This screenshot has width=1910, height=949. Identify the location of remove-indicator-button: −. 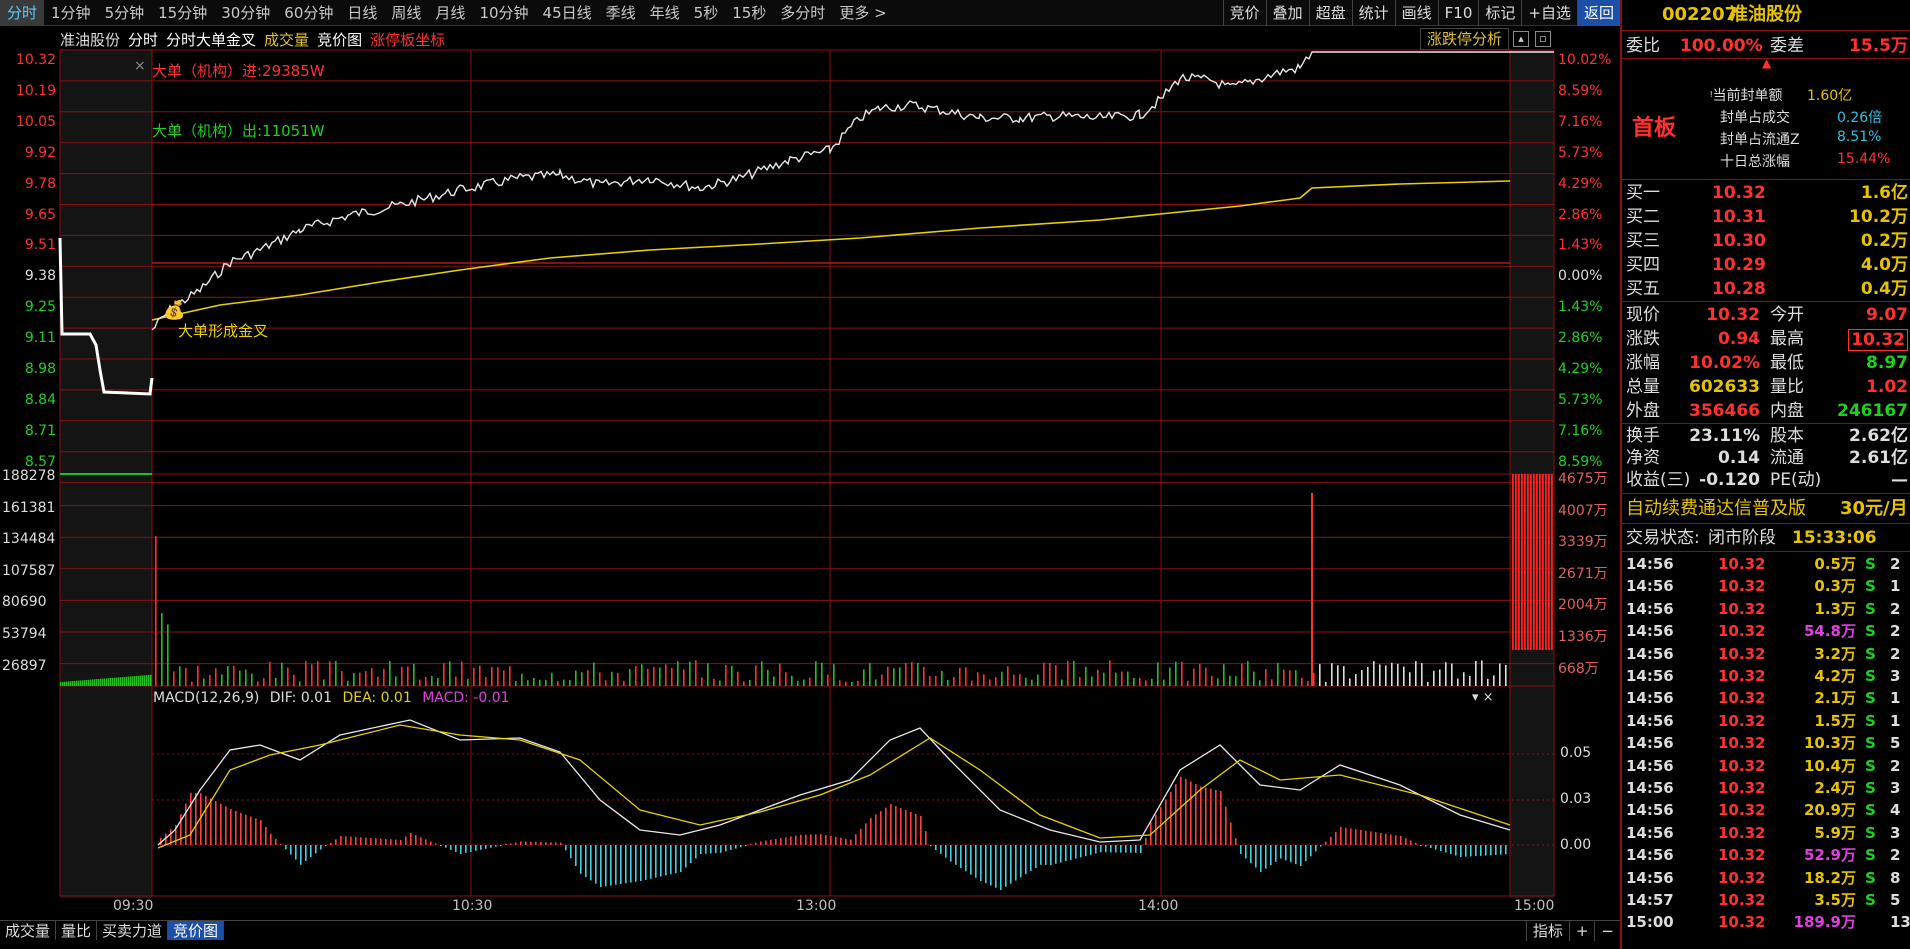
(1607, 931).